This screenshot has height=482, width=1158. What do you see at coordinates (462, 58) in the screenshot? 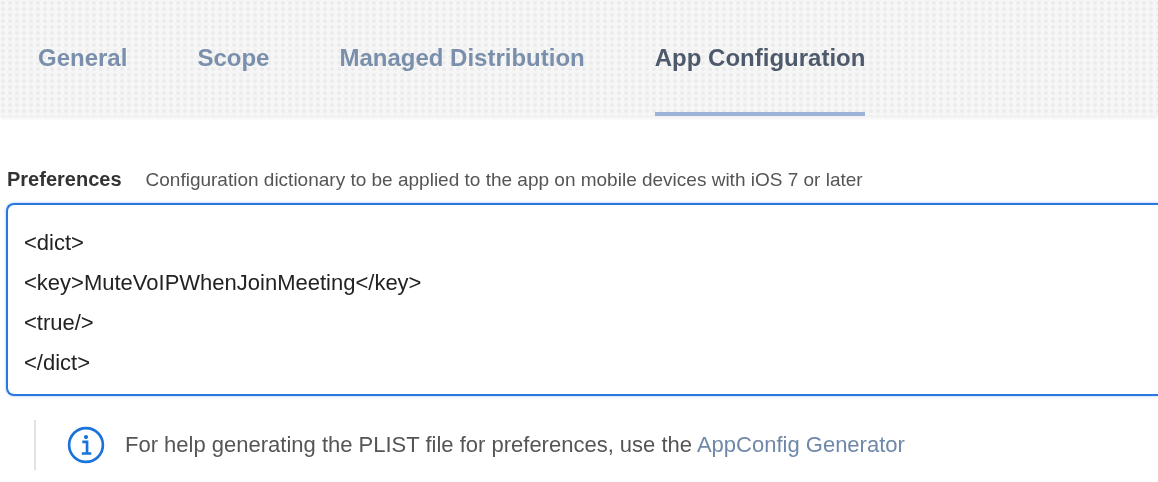
I see `tab: Managed Distribution` at bounding box center [462, 58].